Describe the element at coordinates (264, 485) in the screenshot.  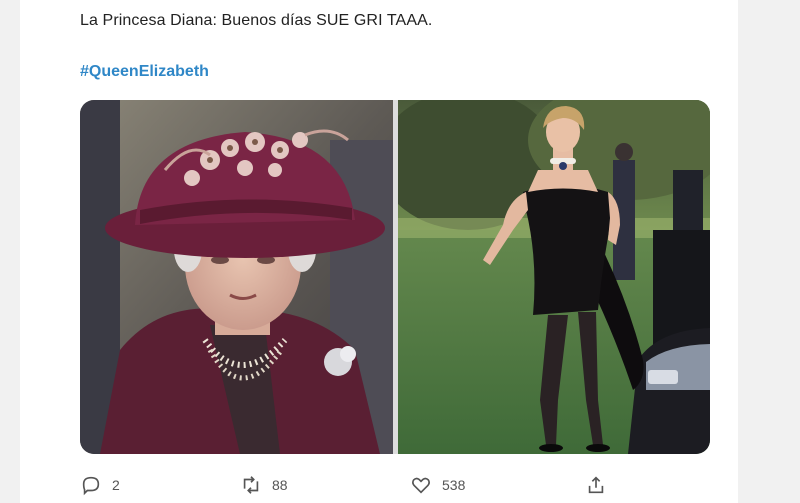
I see `retweet-button: 88` at that location.